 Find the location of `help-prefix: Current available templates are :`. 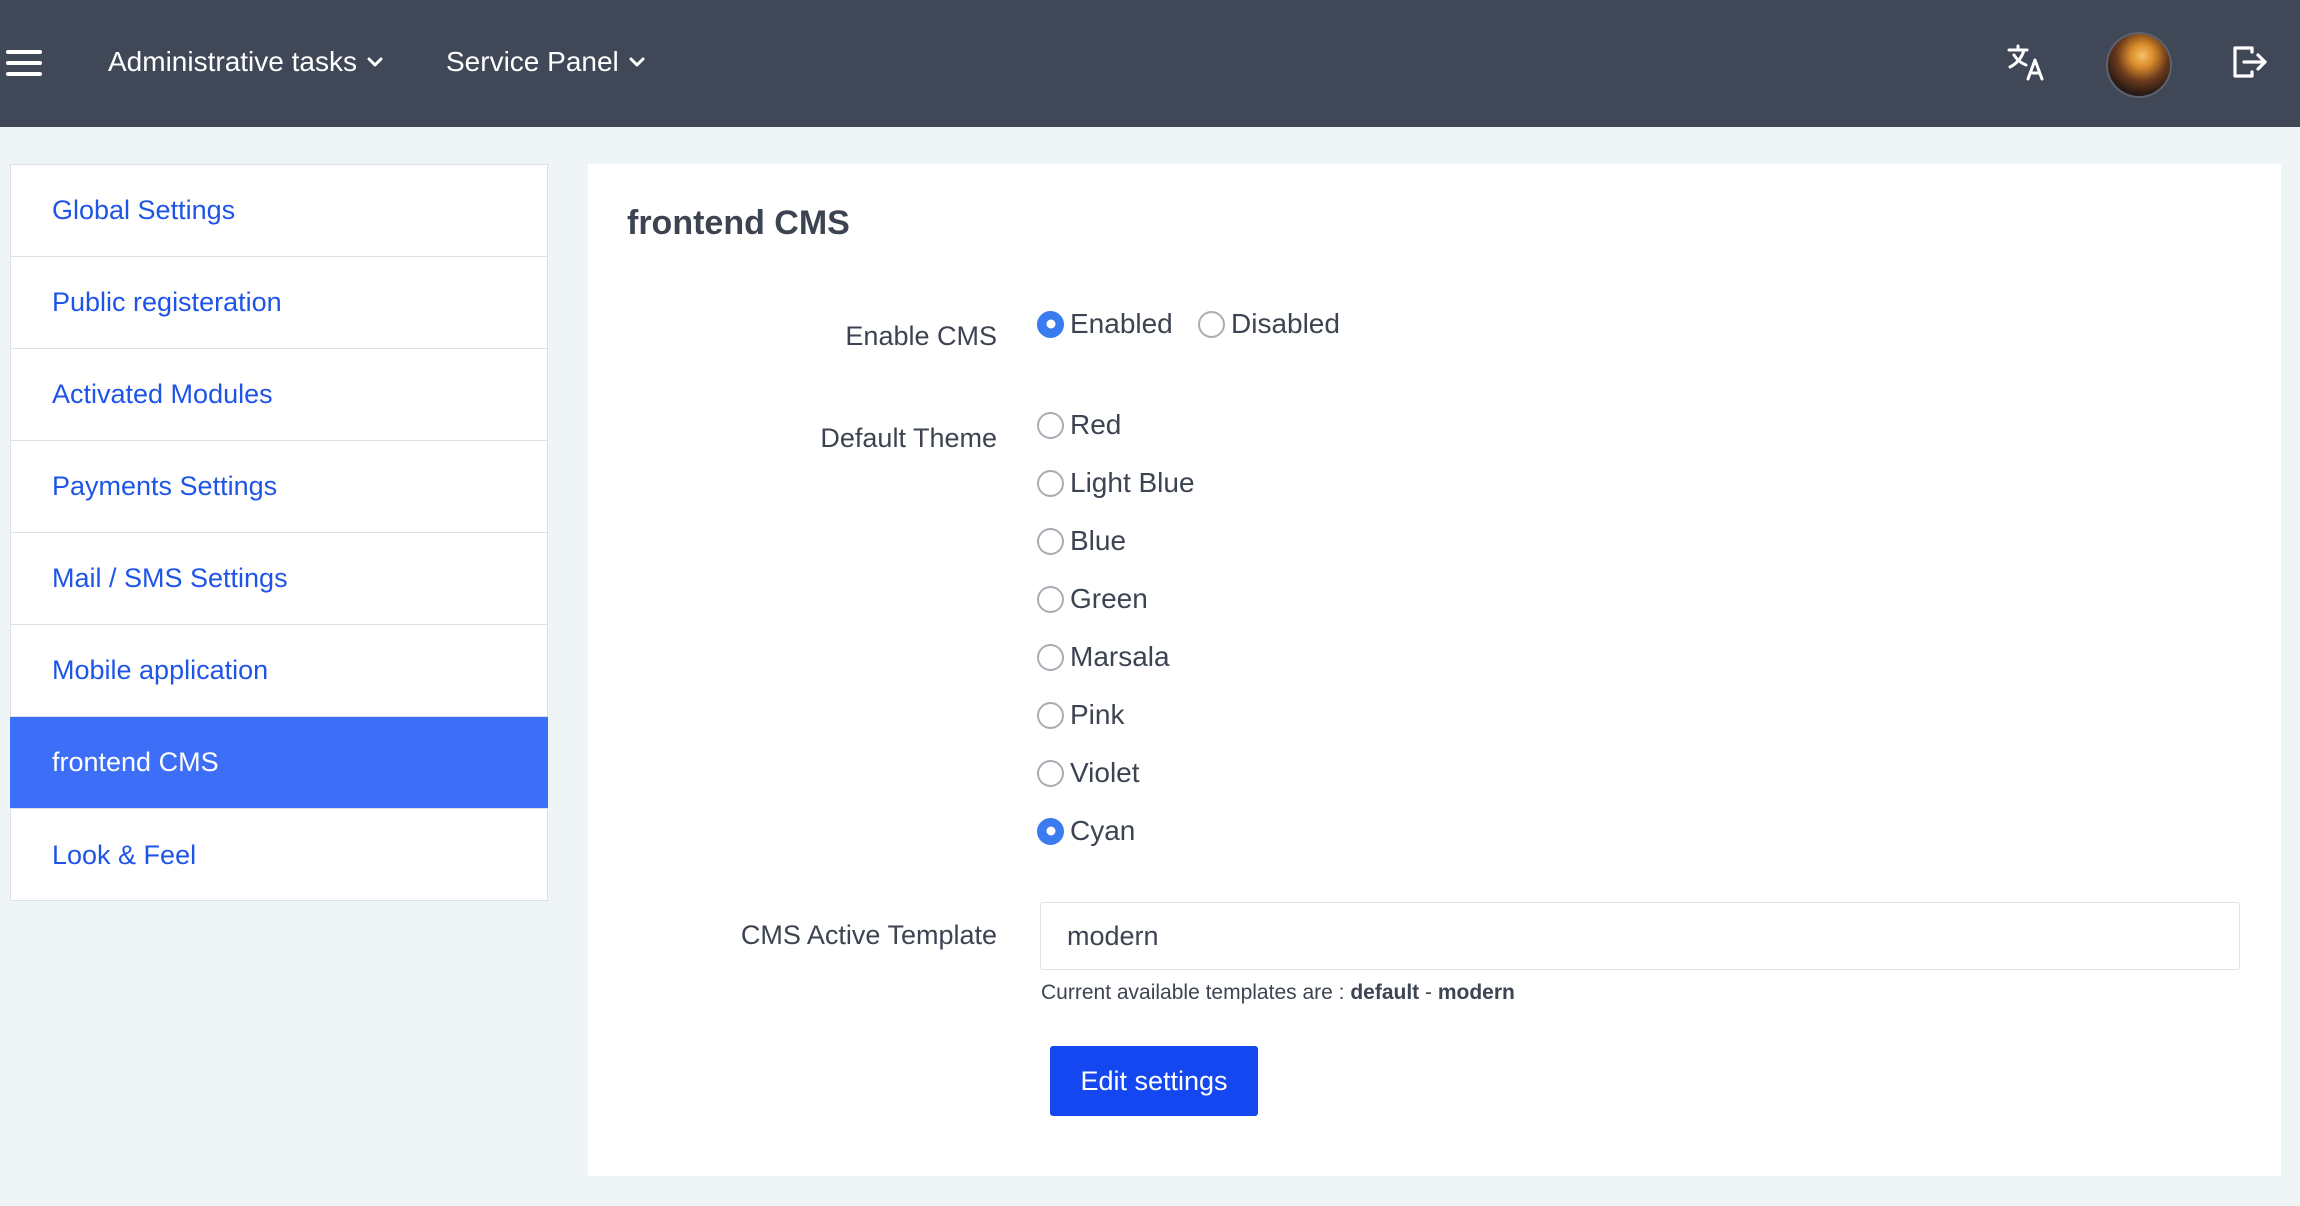

help-prefix: Current available templates are : is located at coordinates (1196, 992).